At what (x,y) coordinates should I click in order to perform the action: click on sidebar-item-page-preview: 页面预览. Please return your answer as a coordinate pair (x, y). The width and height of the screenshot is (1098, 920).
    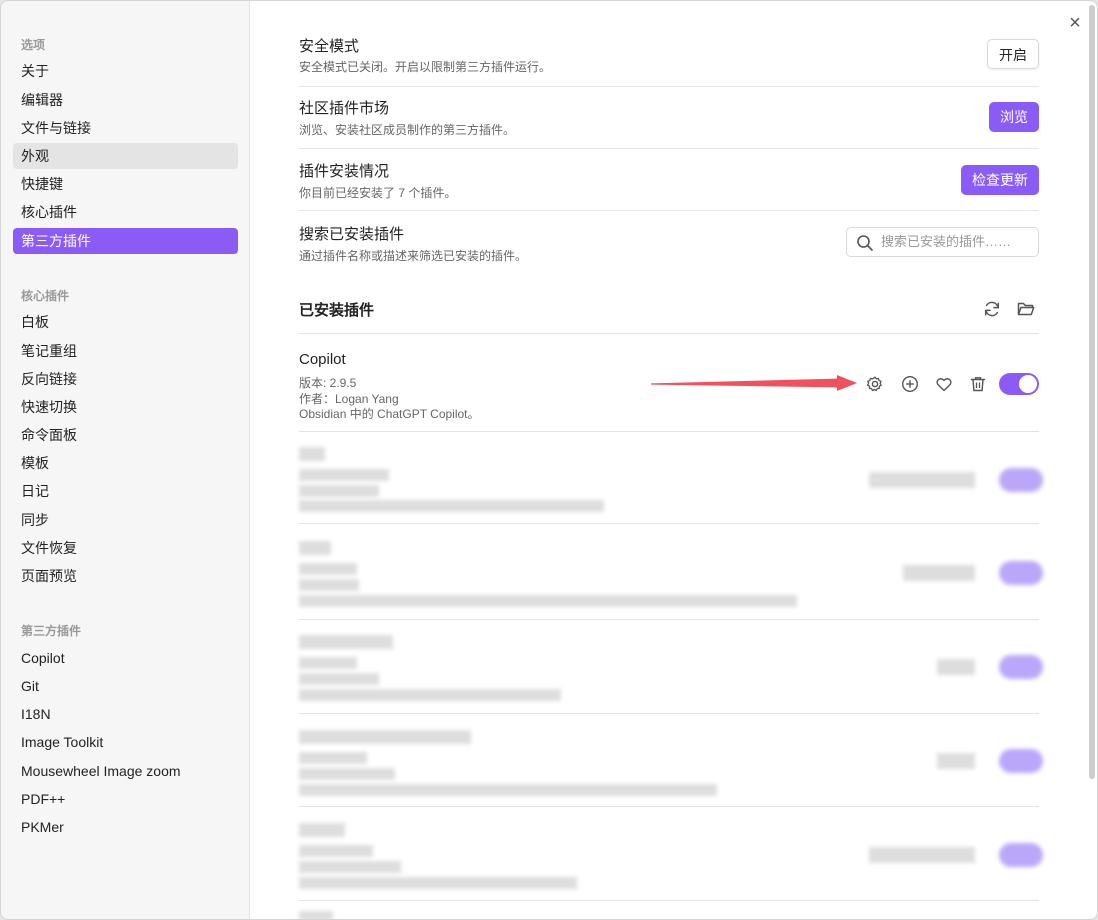
    Looking at the image, I should click on (125, 576).